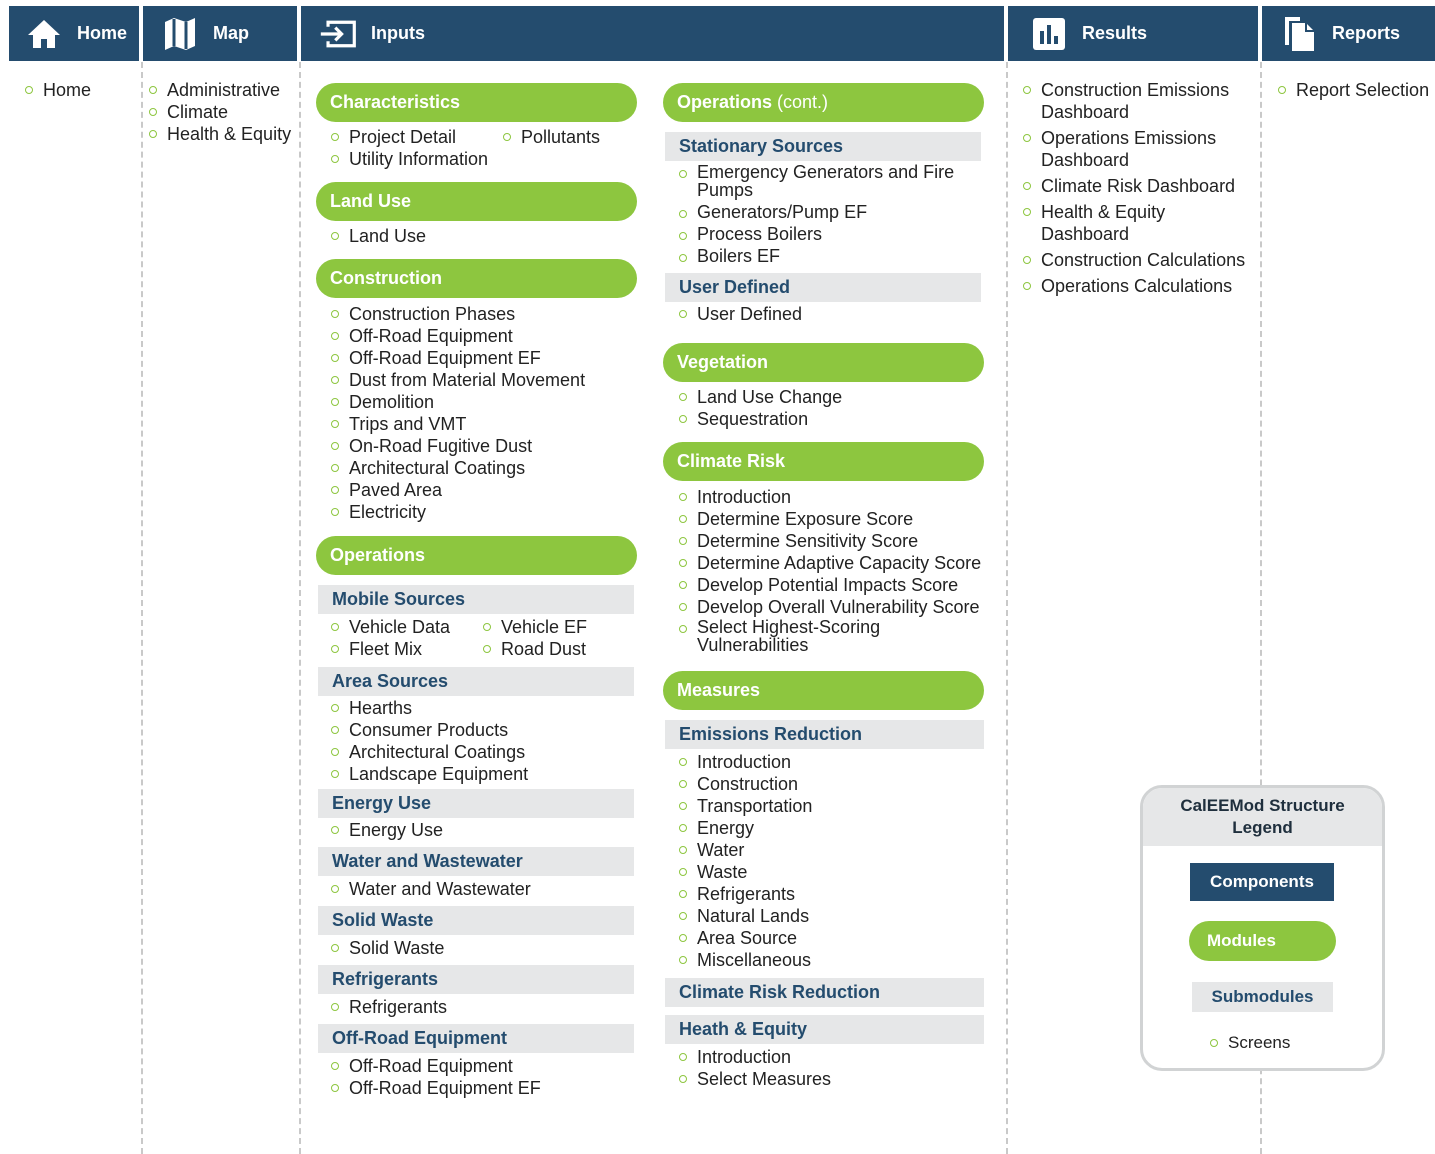 This screenshot has height=1154, width=1435. What do you see at coordinates (430, 889) in the screenshot?
I see `screen-item: Water and Wastewater` at bounding box center [430, 889].